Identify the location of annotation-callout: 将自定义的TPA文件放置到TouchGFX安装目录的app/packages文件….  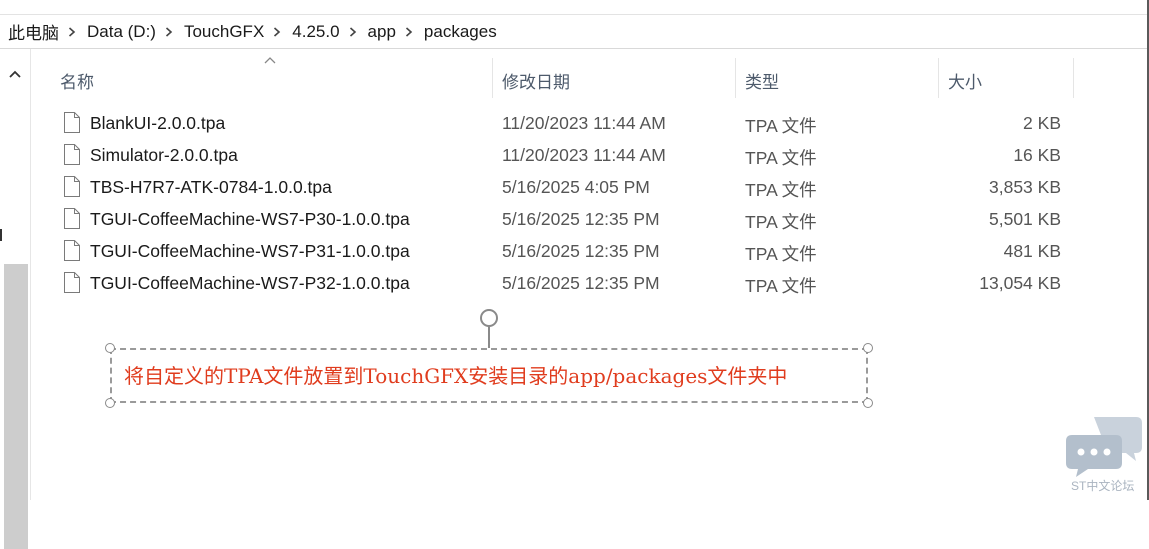
(489, 375).